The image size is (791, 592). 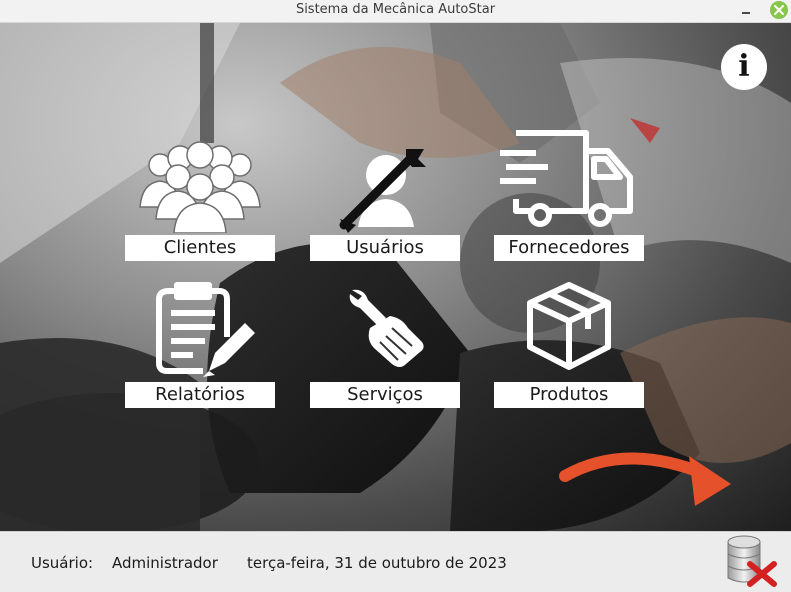 I want to click on tile-produtos: Produtos, so click(x=569, y=344).